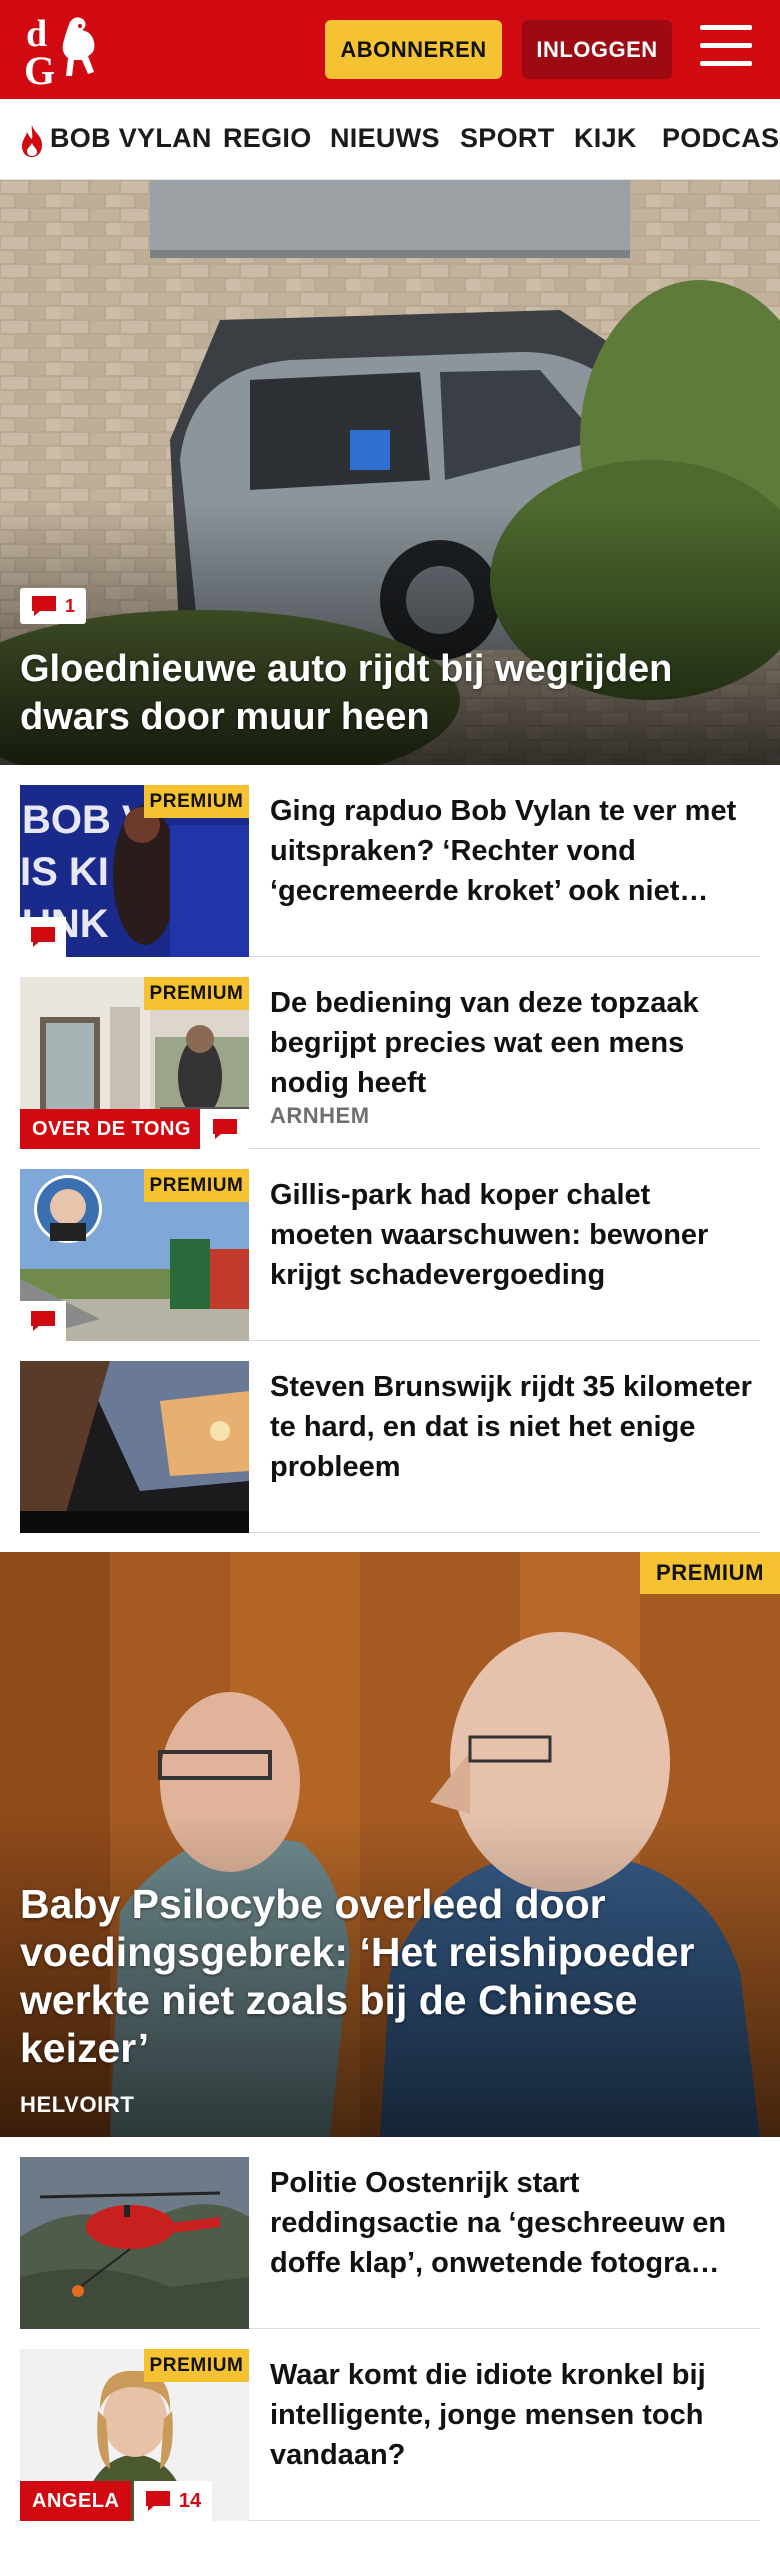 Image resolution: width=780 pixels, height=2560 pixels. Describe the element at coordinates (32, 141) in the screenshot. I see `flame-icon` at that location.